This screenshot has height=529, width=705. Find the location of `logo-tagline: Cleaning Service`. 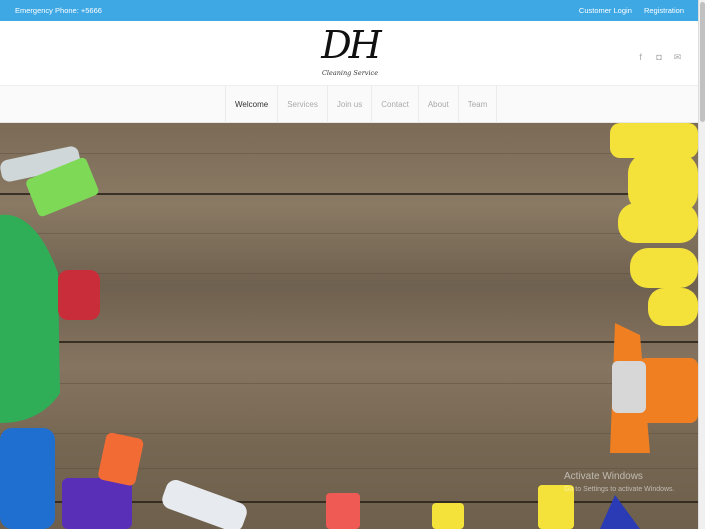

logo-tagline: Cleaning Service is located at coordinates (350, 73).